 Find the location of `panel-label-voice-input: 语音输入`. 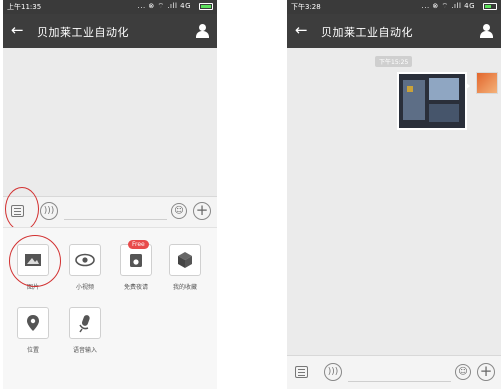

panel-label-voice-input: 语音输入 is located at coordinates (84, 350).